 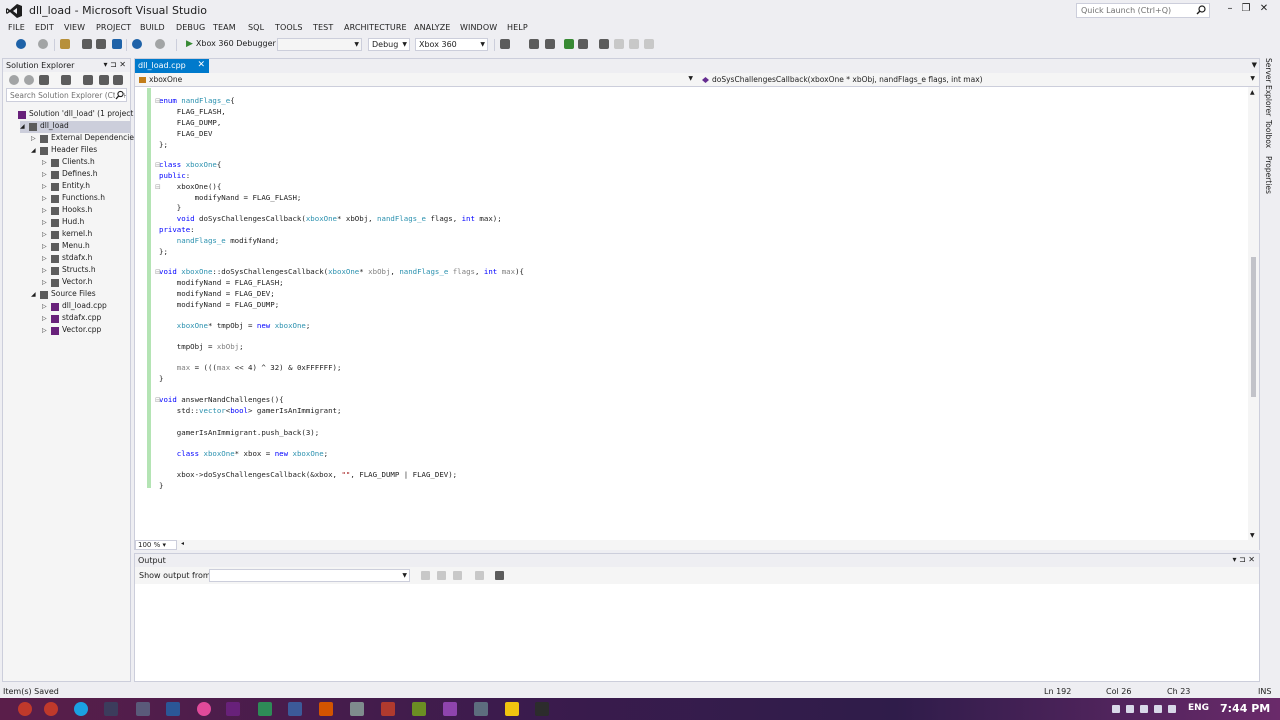 I want to click on close-tab-button: ✕, so click(x=201, y=65).